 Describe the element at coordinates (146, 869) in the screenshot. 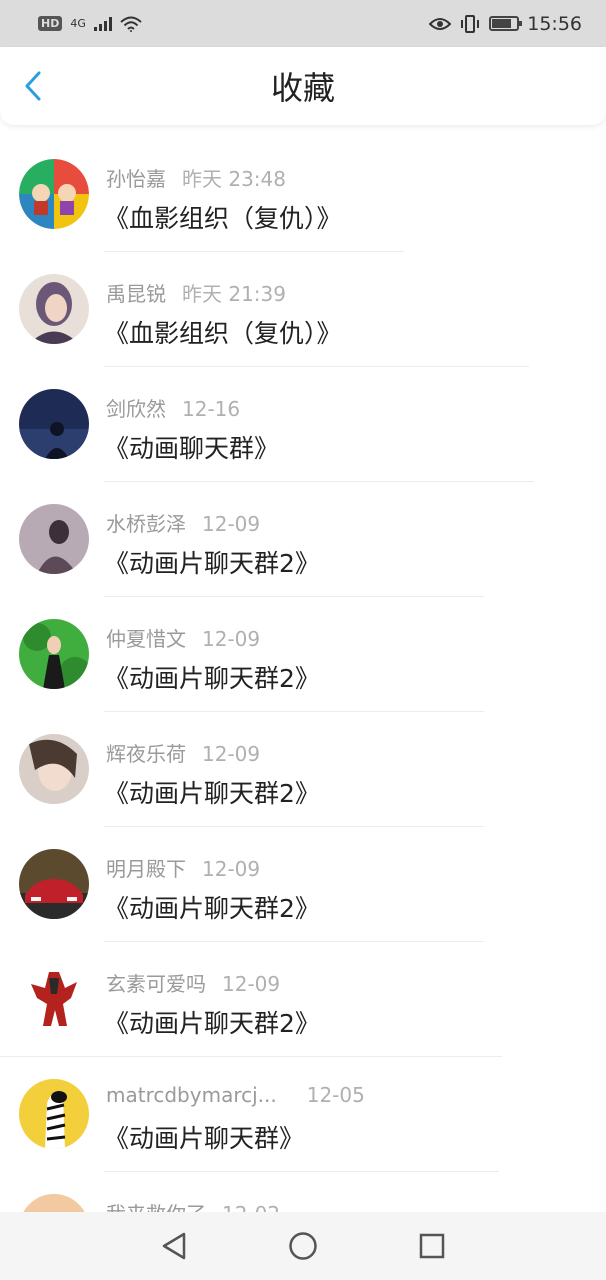

I see `sender-name: 明月殿下` at that location.